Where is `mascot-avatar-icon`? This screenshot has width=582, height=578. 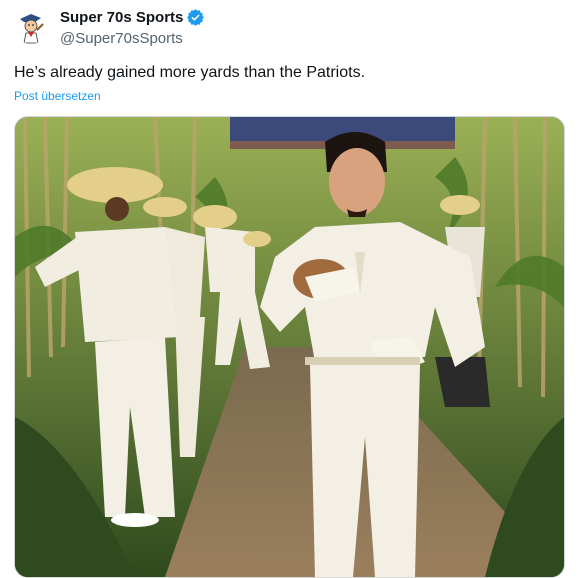 mascot-avatar-icon is located at coordinates (31, 27).